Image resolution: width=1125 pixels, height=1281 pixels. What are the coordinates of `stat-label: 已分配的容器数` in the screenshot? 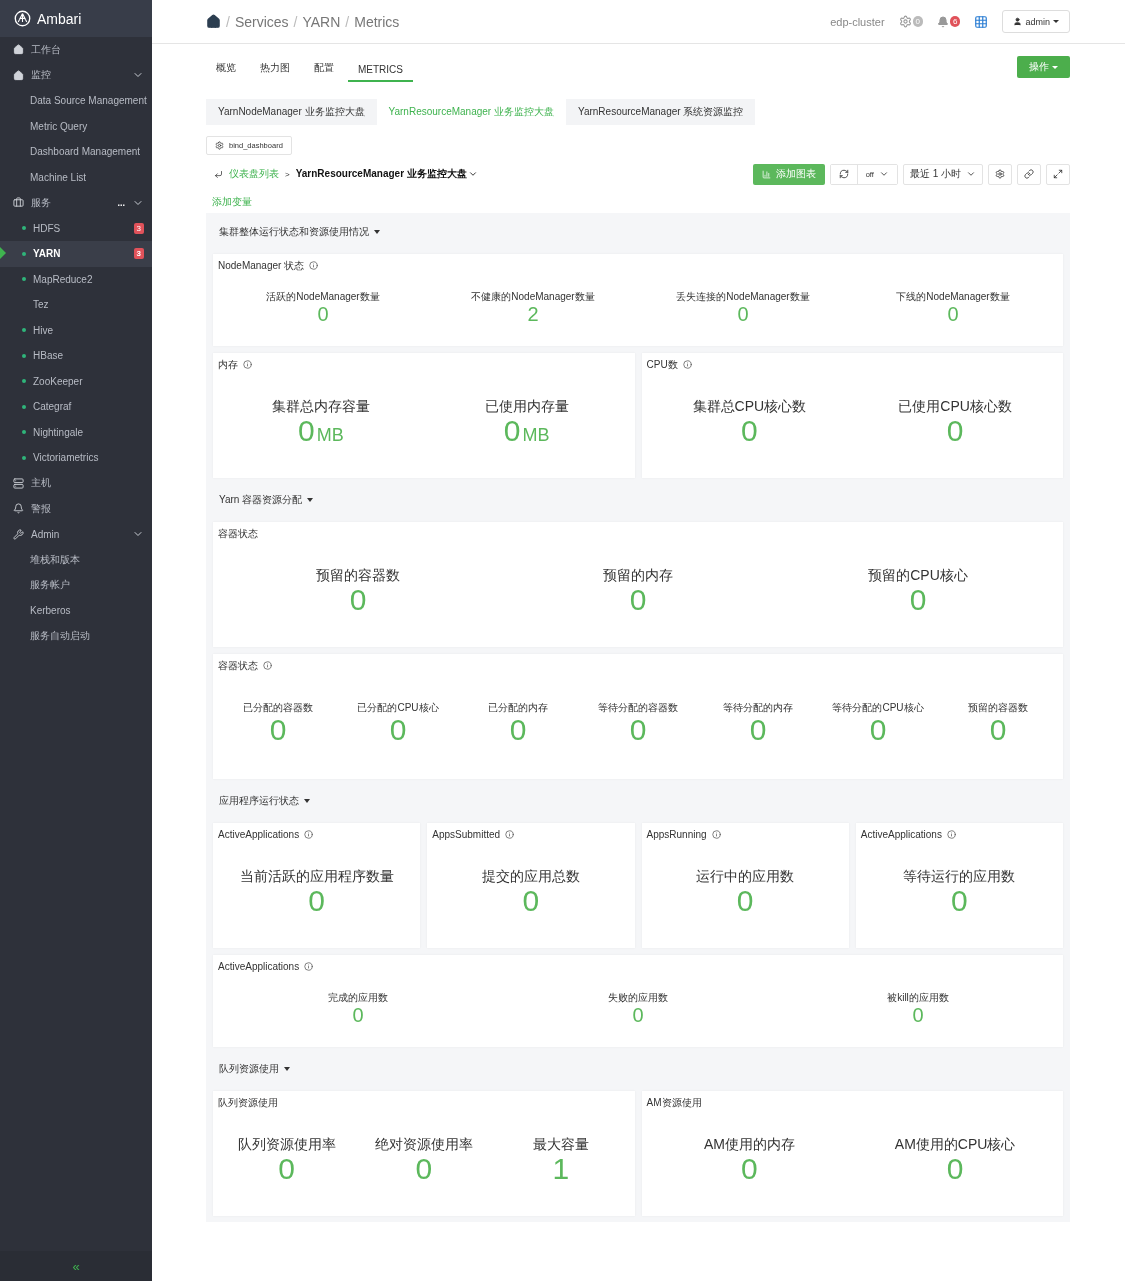 It's located at (278, 708).